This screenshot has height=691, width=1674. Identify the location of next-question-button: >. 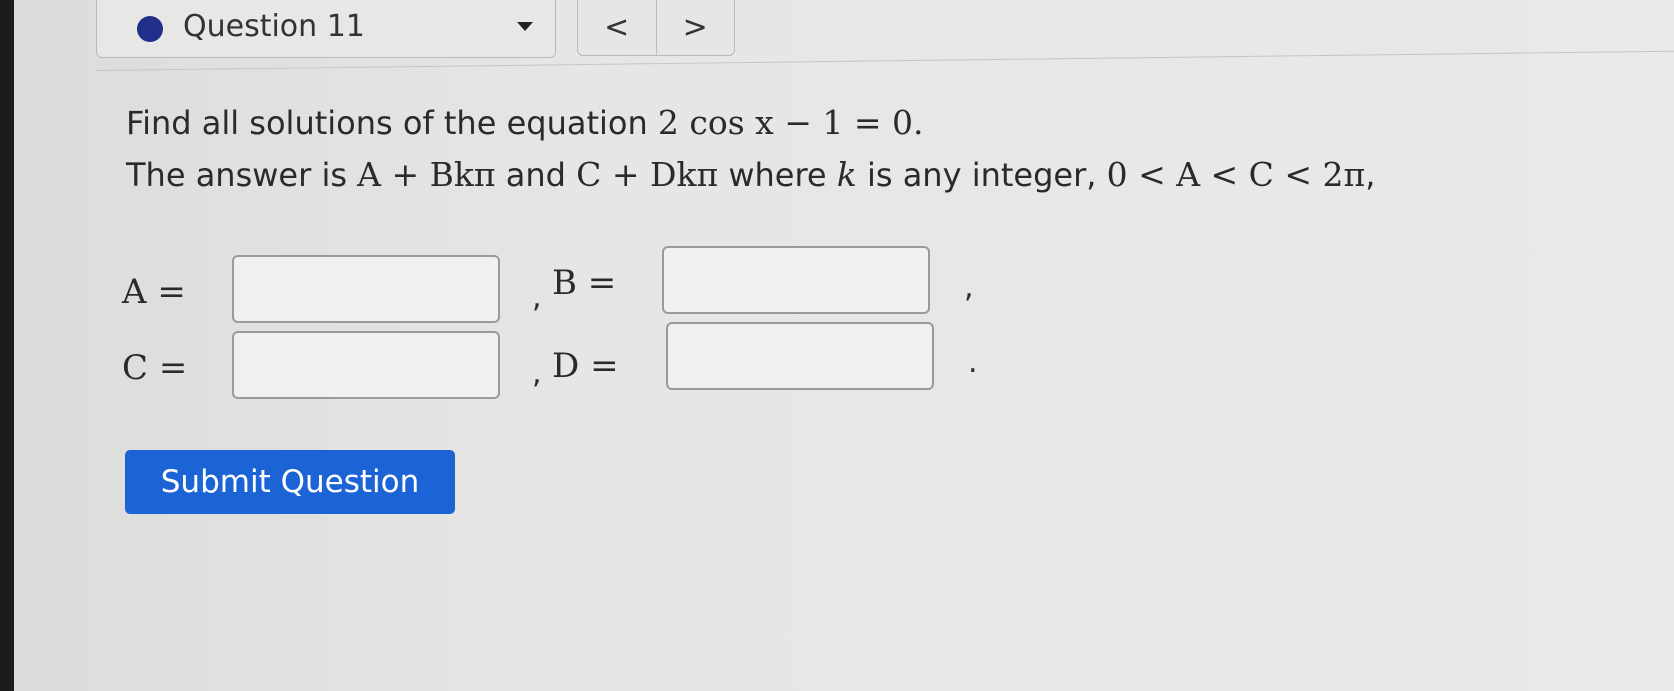
(695, 27).